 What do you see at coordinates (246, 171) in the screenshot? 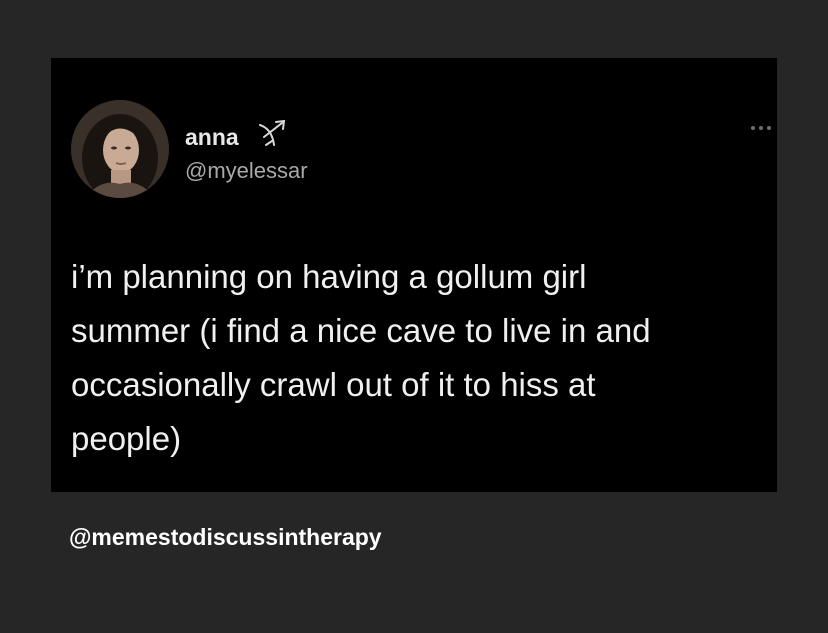
I see `user-handle: @myelessar` at bounding box center [246, 171].